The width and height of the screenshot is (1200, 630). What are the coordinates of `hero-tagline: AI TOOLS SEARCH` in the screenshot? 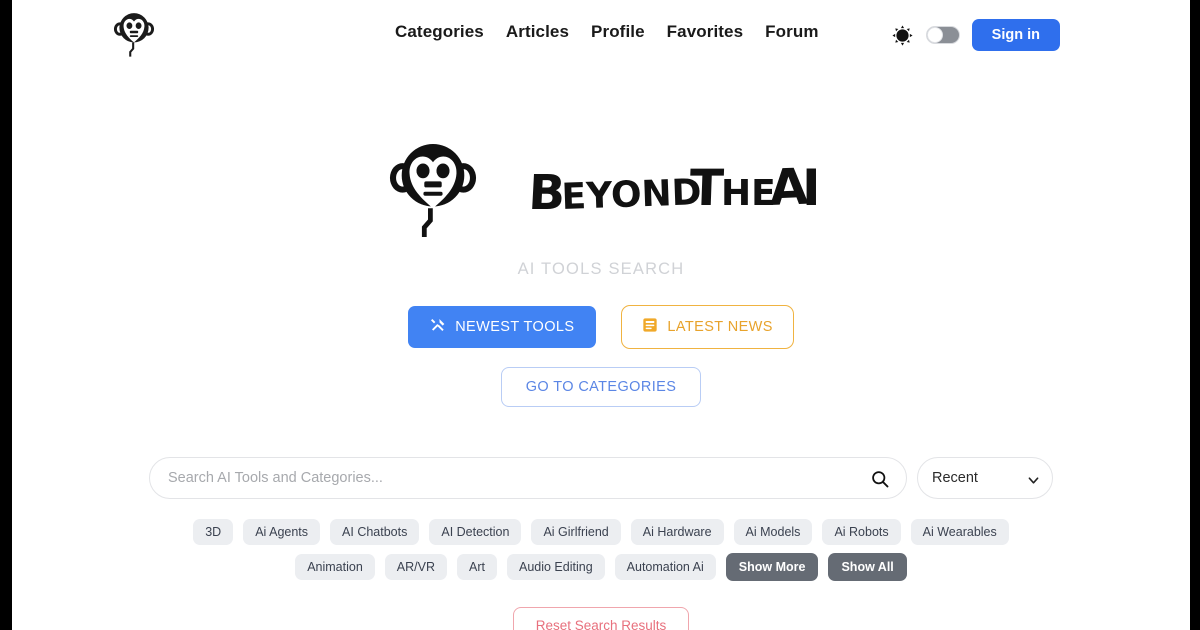 It's located at (601, 269).